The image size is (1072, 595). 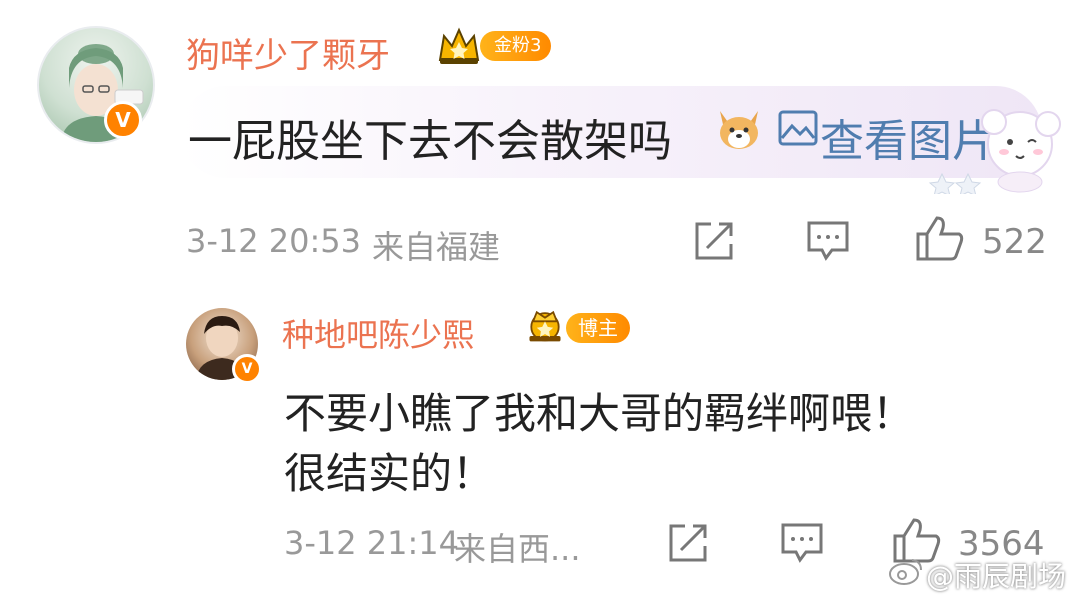 What do you see at coordinates (516, 46) in the screenshot?
I see `fan-level-badge: 金粉3` at bounding box center [516, 46].